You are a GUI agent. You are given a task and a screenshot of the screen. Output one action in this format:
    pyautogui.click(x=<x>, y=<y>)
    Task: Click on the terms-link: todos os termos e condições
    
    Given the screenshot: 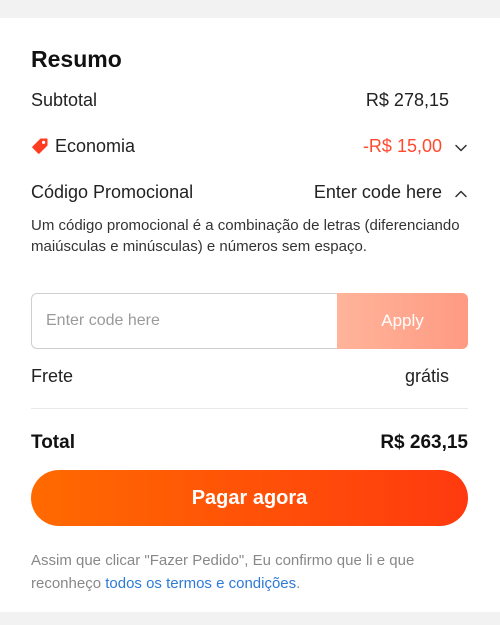 What is the action you would take?
    pyautogui.click(x=200, y=583)
    